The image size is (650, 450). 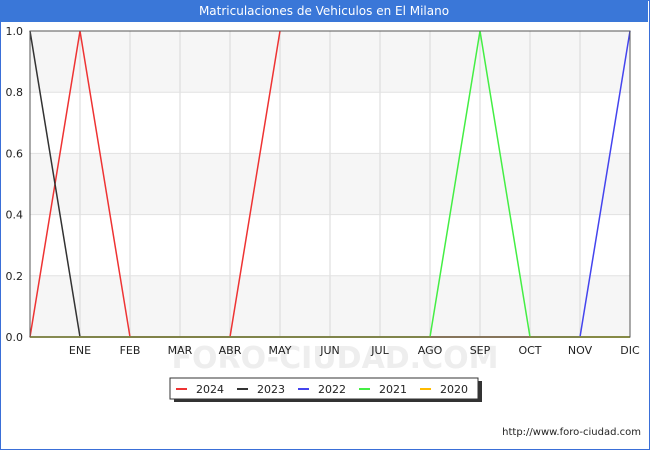 What do you see at coordinates (15, 153) in the screenshot?
I see `y-tick-label: 0.6` at bounding box center [15, 153].